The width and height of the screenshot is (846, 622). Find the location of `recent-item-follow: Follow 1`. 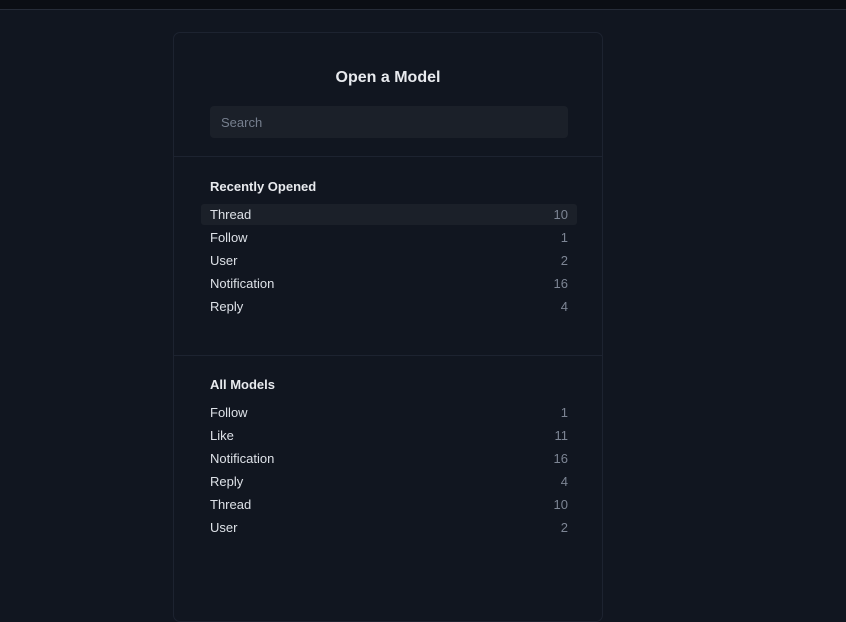

recent-item-follow: Follow 1 is located at coordinates (389, 237).